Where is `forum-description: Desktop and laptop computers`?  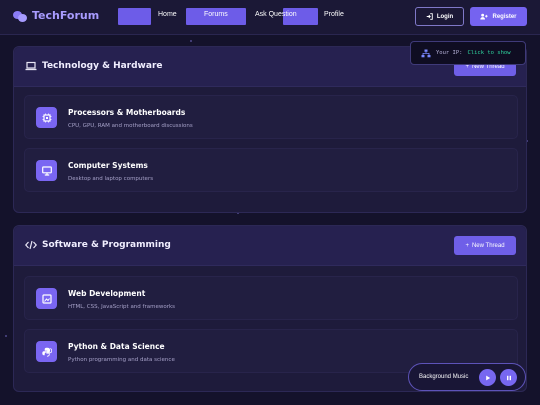
forum-description: Desktop and laptop computers is located at coordinates (111, 179).